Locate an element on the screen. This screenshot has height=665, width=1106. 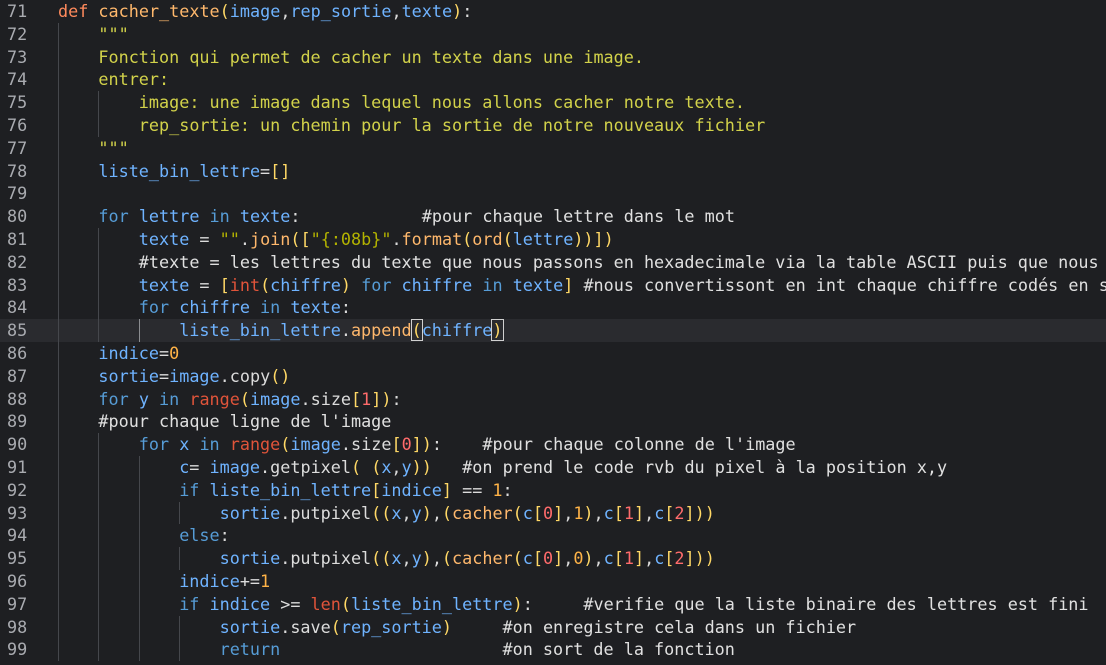
code-line: 84 for chiffre in texte: is located at coordinates (553, 308).